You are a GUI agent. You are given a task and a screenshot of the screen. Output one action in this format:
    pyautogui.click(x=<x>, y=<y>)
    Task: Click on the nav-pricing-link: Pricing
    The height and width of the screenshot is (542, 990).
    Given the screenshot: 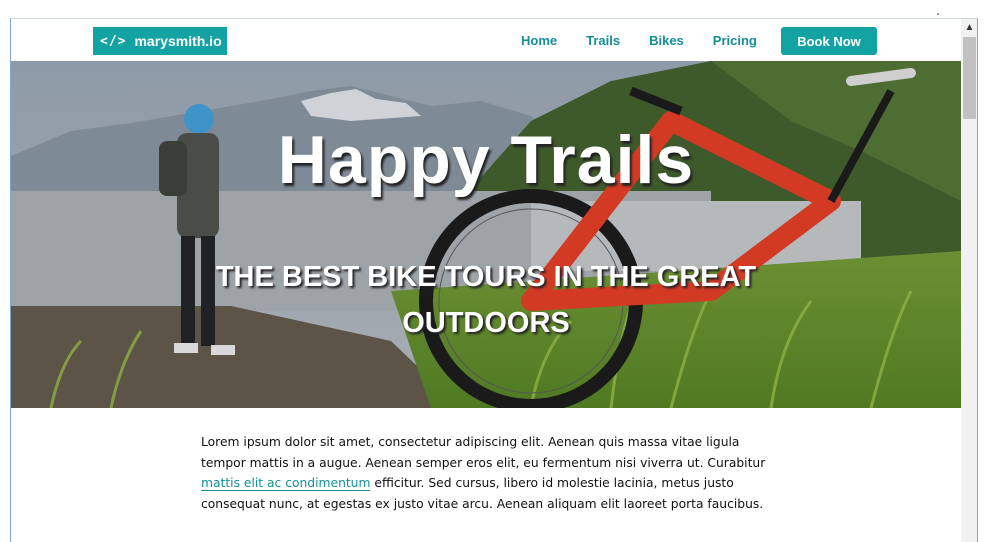 What is the action you would take?
    pyautogui.click(x=735, y=40)
    